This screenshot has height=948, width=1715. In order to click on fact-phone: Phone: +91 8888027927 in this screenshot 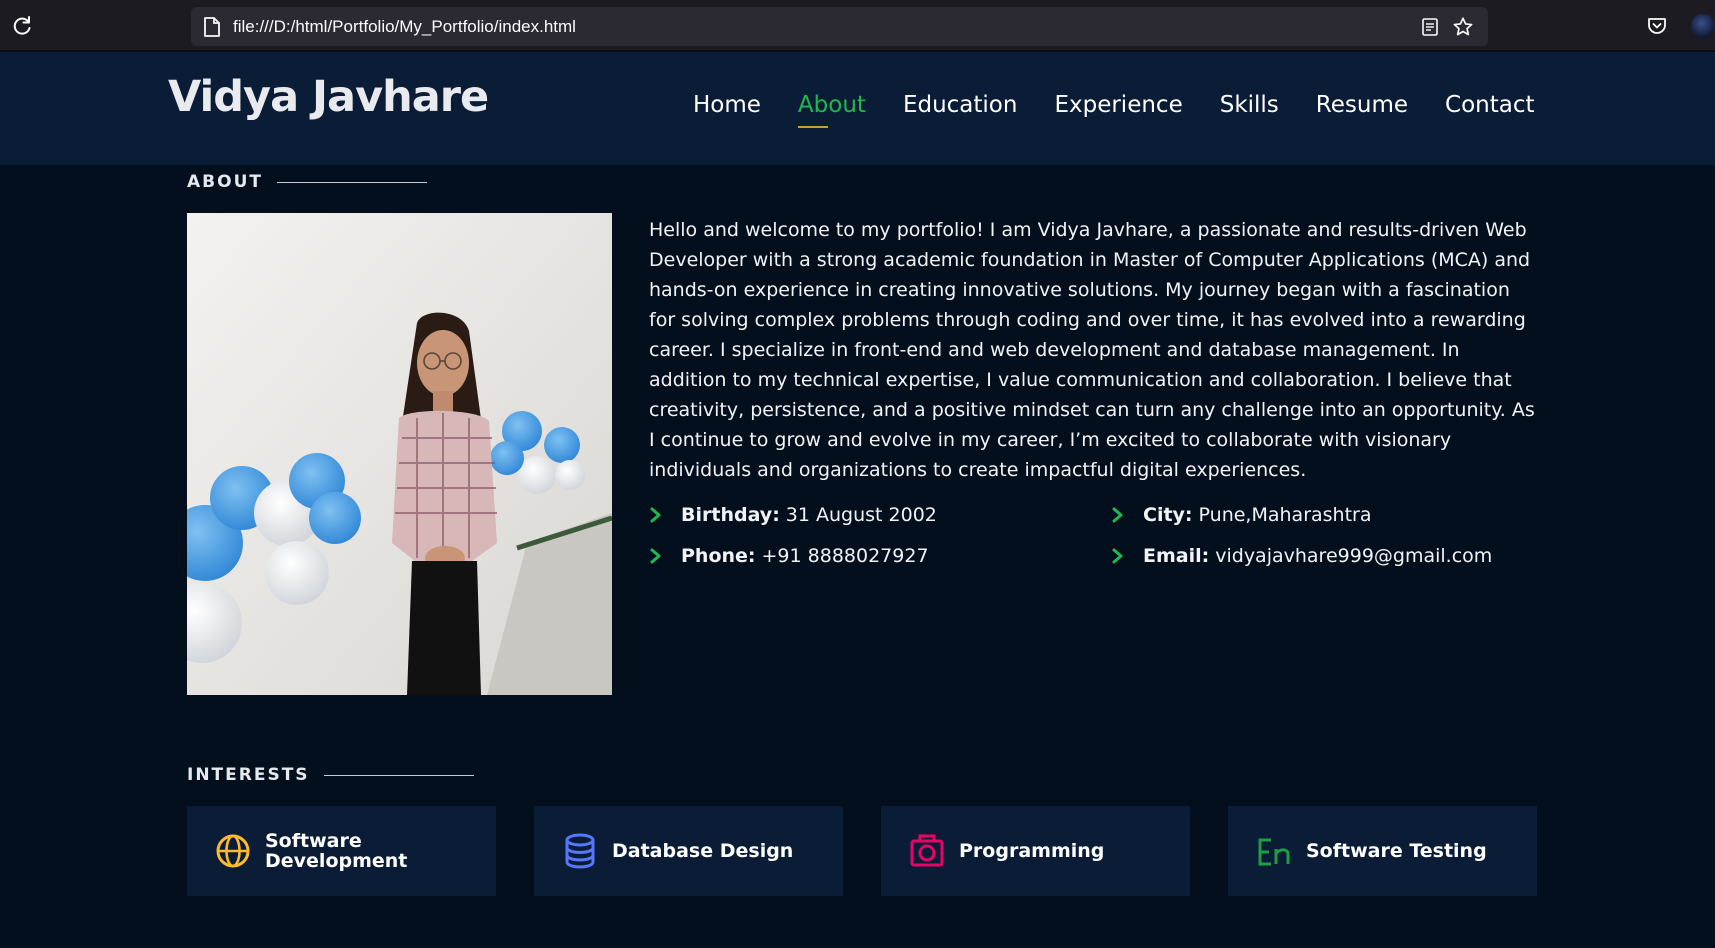, I will do `click(789, 556)`.